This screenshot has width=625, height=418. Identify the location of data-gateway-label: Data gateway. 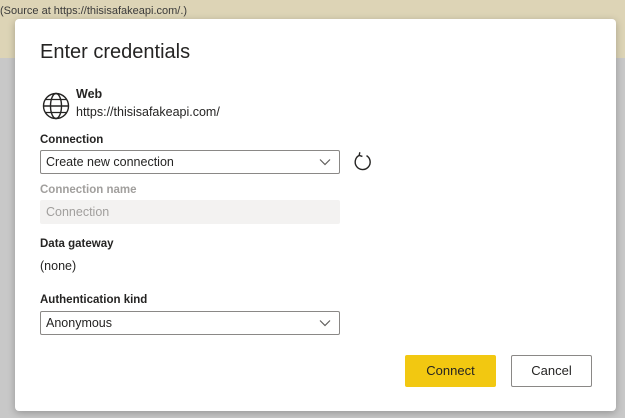
(77, 244).